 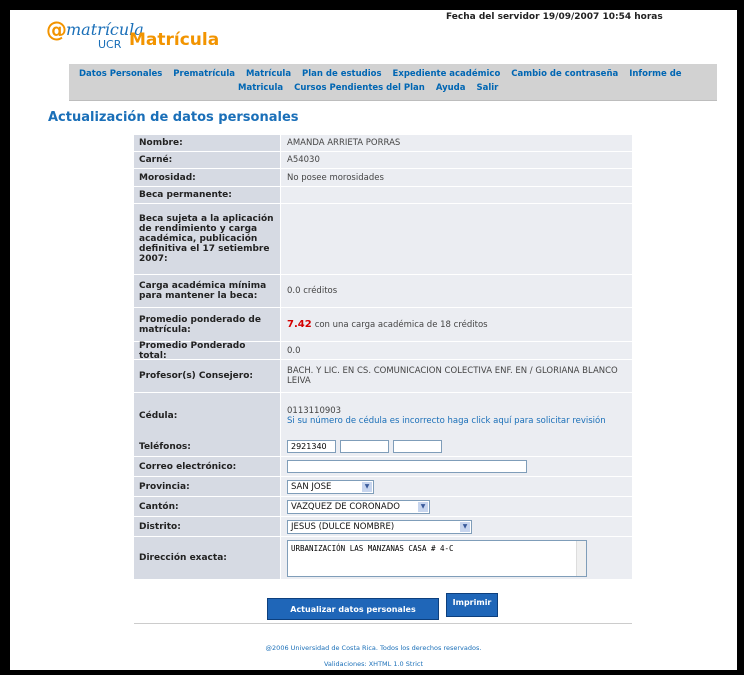 I want to click on telefono-2-input, so click(x=364, y=446).